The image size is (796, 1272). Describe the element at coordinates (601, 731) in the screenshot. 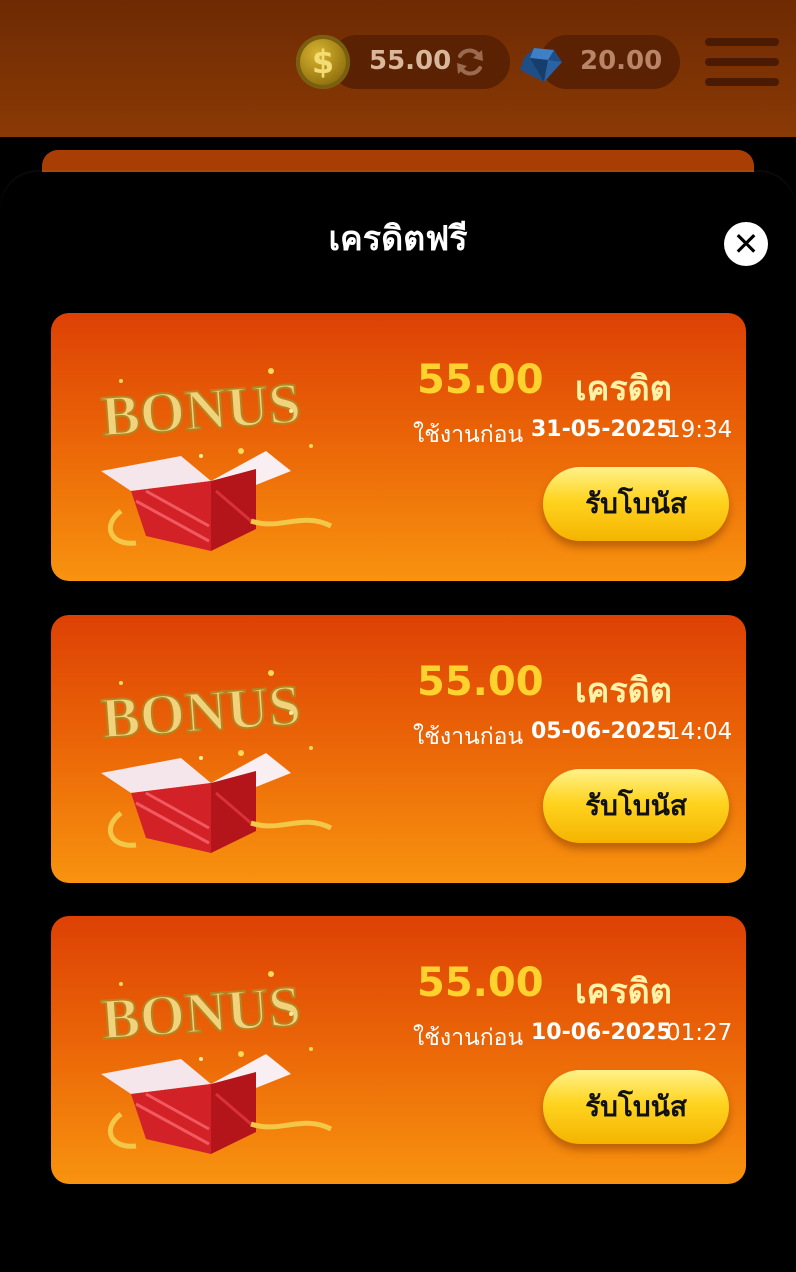

I see `expiry-date: 05-06-2025` at that location.